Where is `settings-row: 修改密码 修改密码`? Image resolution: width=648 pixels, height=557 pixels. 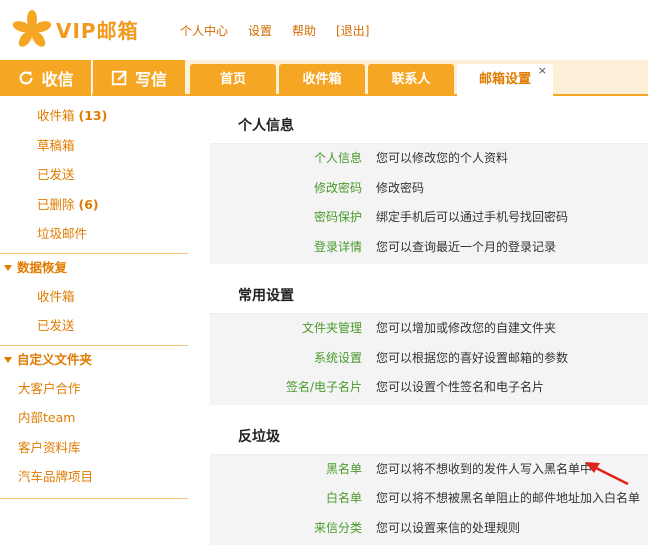 settings-row: 修改密码 修改密码 is located at coordinates (429, 189).